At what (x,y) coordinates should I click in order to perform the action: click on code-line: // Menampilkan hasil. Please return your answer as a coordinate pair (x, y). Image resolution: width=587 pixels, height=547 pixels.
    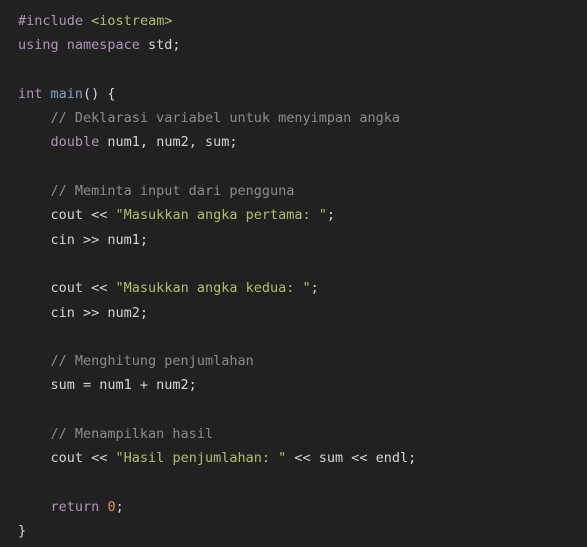
    Looking at the image, I should click on (302, 434).